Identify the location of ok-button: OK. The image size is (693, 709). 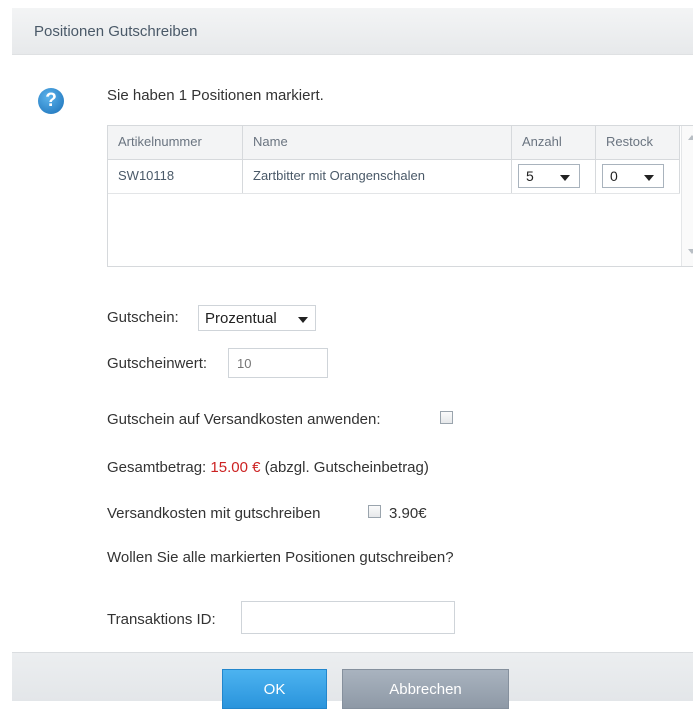
(274, 689).